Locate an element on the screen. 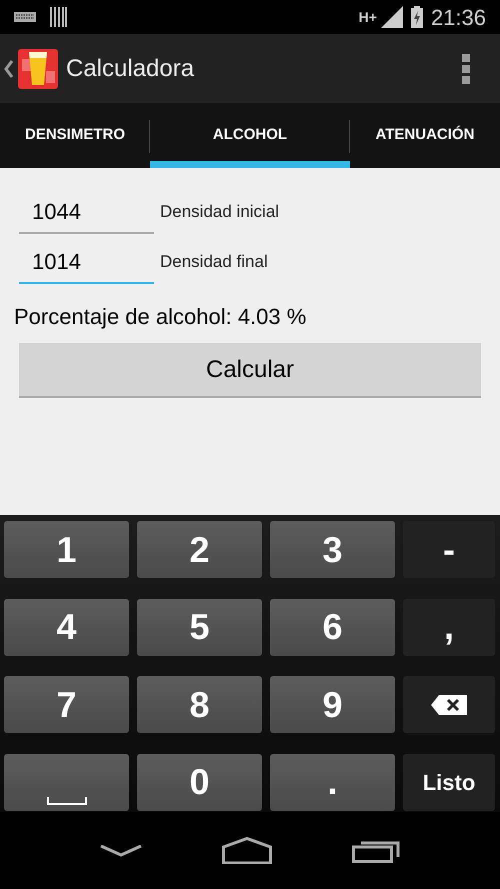 This screenshot has height=889, width=500. network-type: H+ is located at coordinates (367, 17).